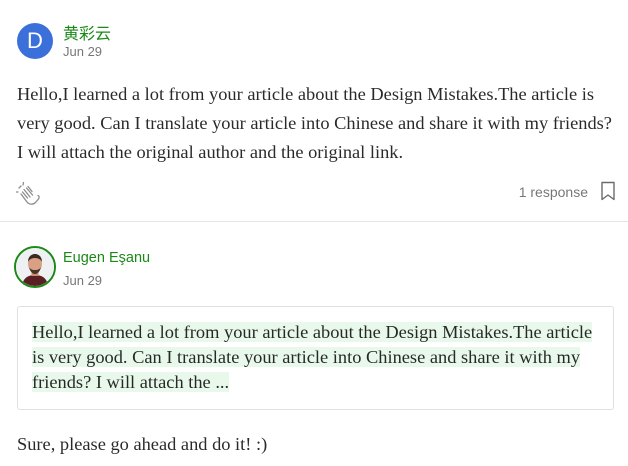  What do you see at coordinates (608, 191) in the screenshot?
I see `bookmark-icon` at bounding box center [608, 191].